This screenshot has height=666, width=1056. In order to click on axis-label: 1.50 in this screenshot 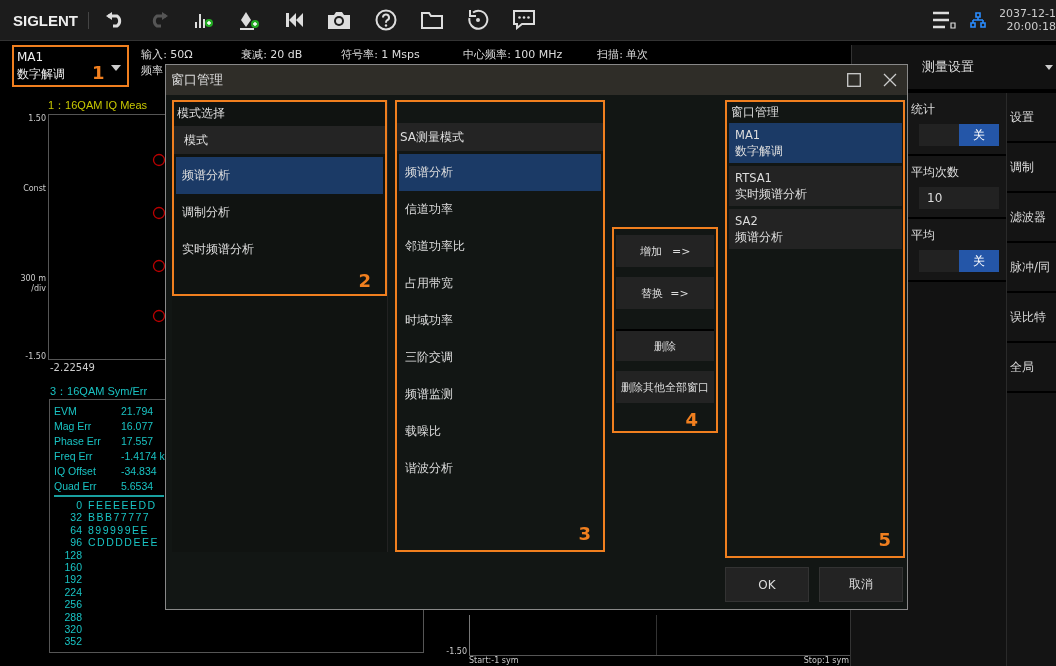, I will do `click(37, 119)`.